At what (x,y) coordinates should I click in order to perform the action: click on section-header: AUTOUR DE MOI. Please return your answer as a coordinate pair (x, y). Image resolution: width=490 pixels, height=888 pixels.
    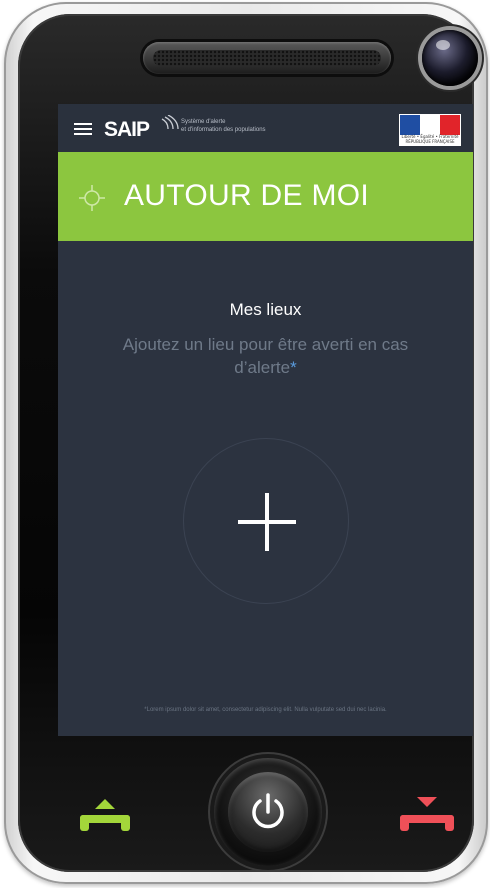
    Looking at the image, I should click on (265, 196).